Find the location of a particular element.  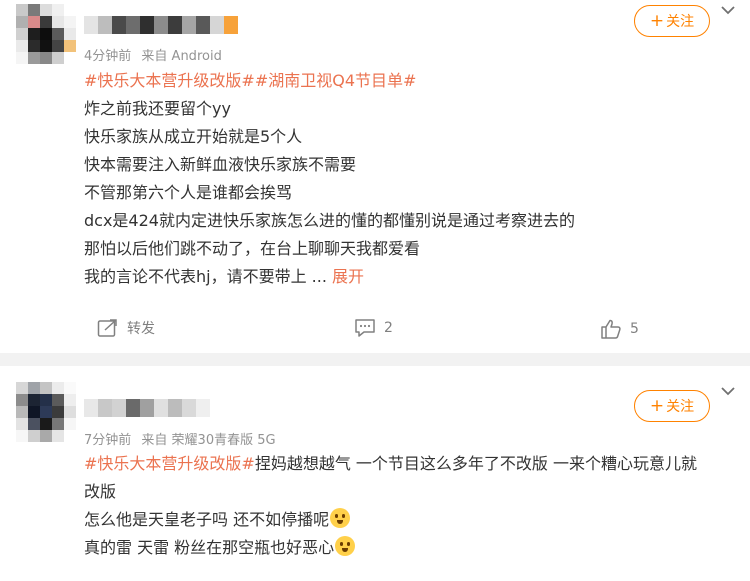

action-bar: 转发 2 5 is located at coordinates (375, 329).